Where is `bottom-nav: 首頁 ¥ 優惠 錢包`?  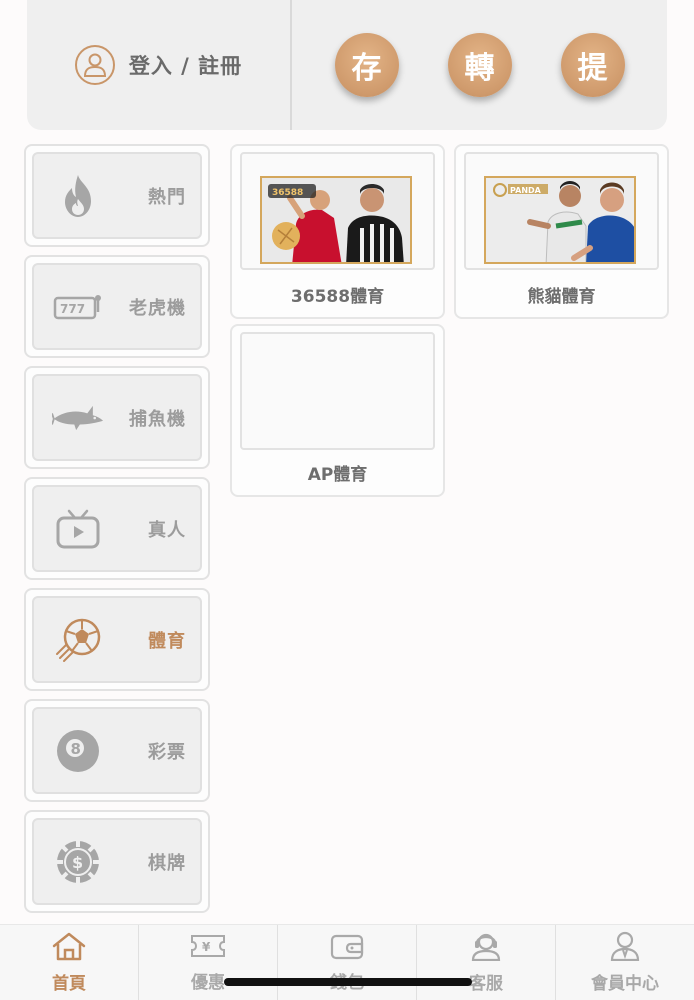 bottom-nav: 首頁 ¥ 優惠 錢包 is located at coordinates (347, 962).